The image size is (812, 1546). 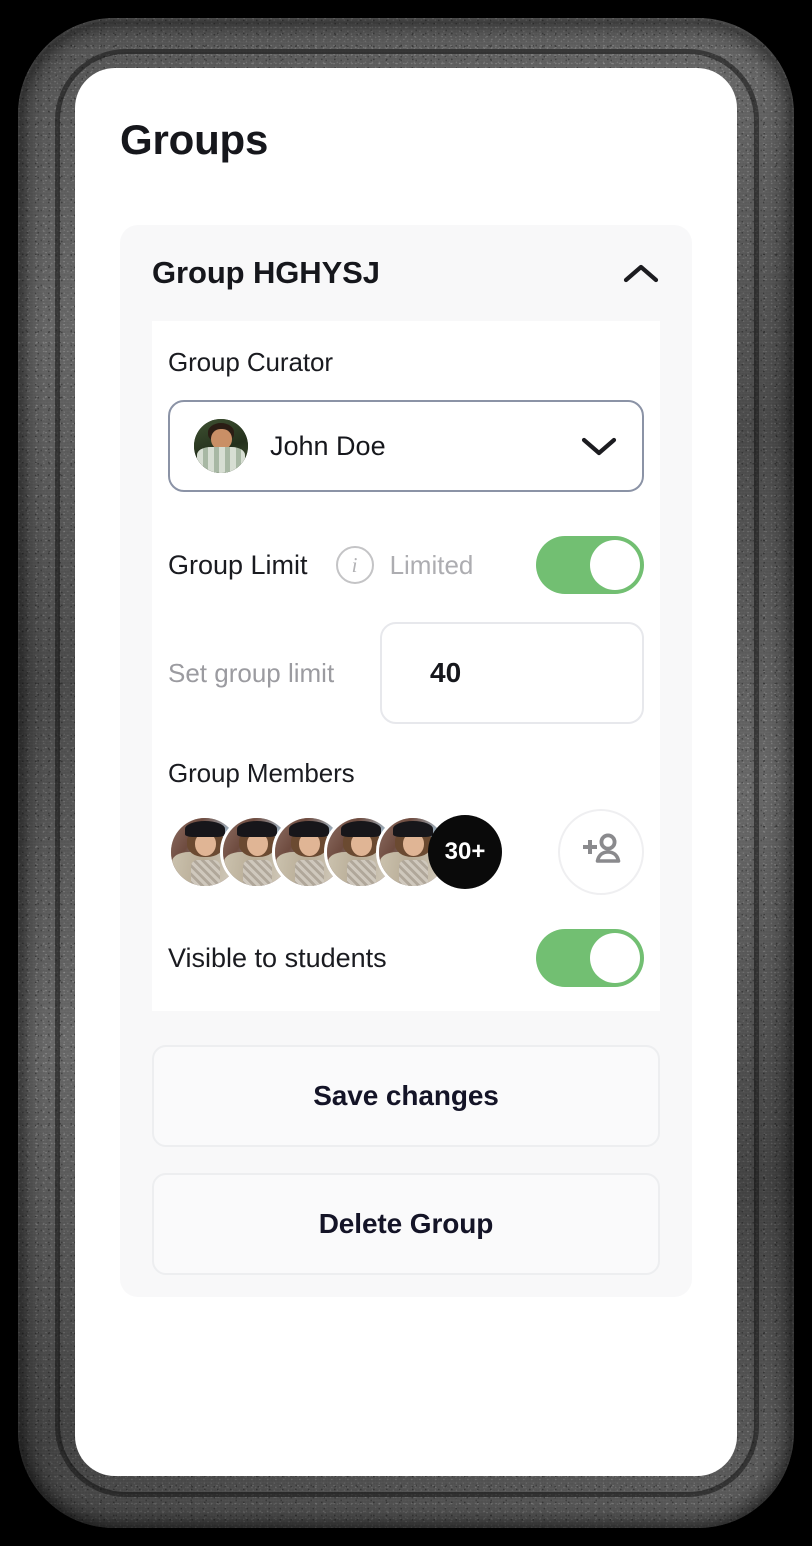 What do you see at coordinates (266, 272) in the screenshot?
I see `group-card-title: Group HGHYSJ` at bounding box center [266, 272].